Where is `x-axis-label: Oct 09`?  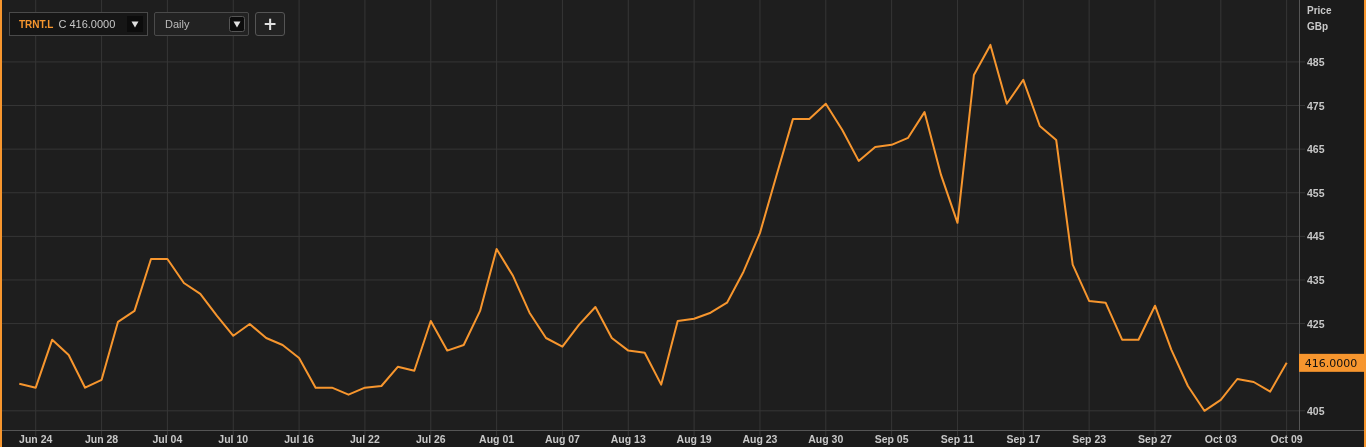 x-axis-label: Oct 09 is located at coordinates (1286, 439).